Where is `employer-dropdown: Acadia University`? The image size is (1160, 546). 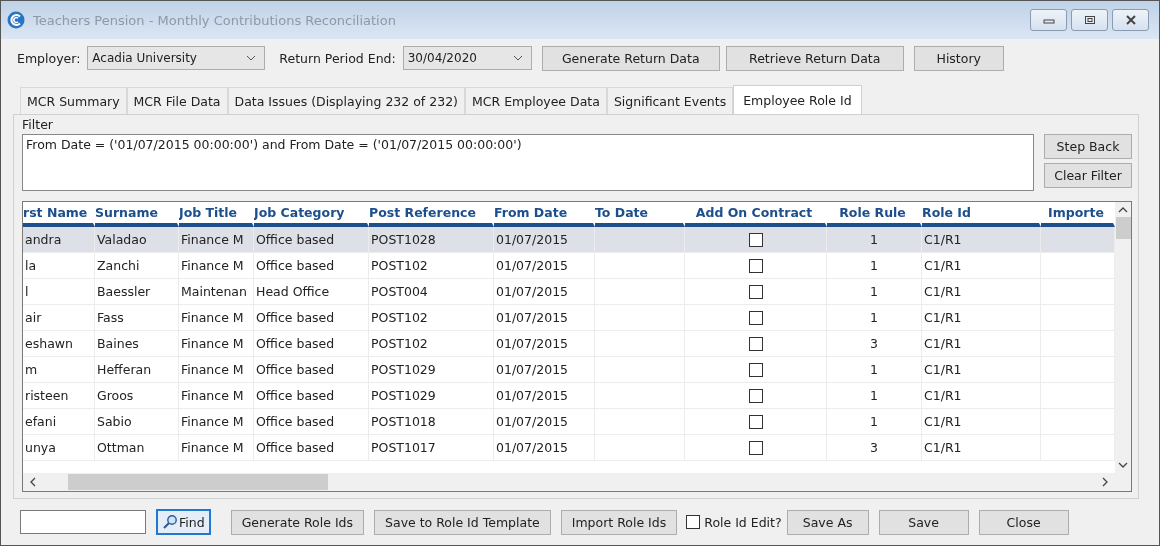
employer-dropdown: Acadia University is located at coordinates (176, 58).